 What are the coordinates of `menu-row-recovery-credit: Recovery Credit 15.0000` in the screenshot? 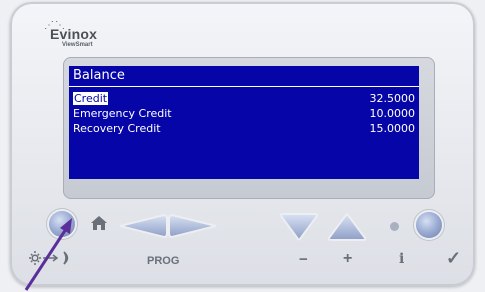 It's located at (244, 128).